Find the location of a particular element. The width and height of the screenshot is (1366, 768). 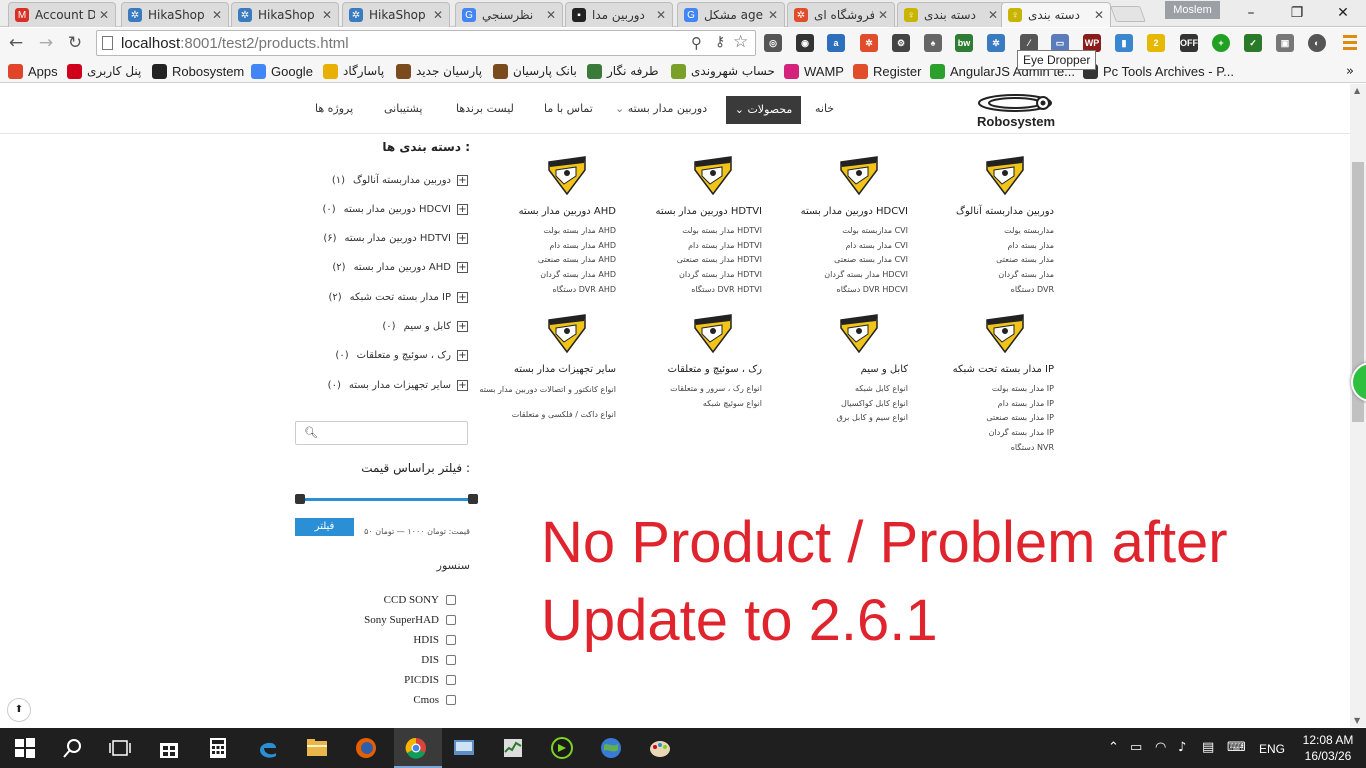

sensor-option: PICDIS is located at coordinates (393, 680).